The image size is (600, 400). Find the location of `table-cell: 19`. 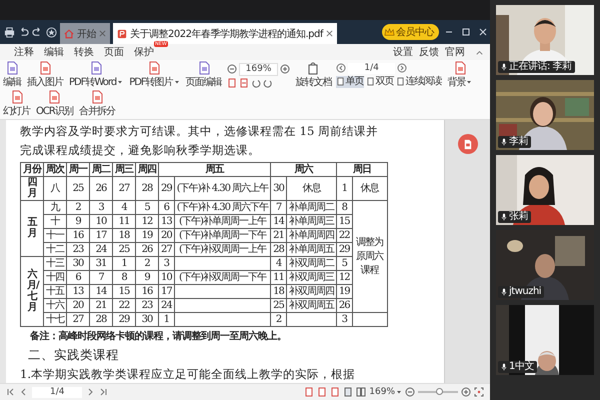

table-cell: 19 is located at coordinates (147, 235).